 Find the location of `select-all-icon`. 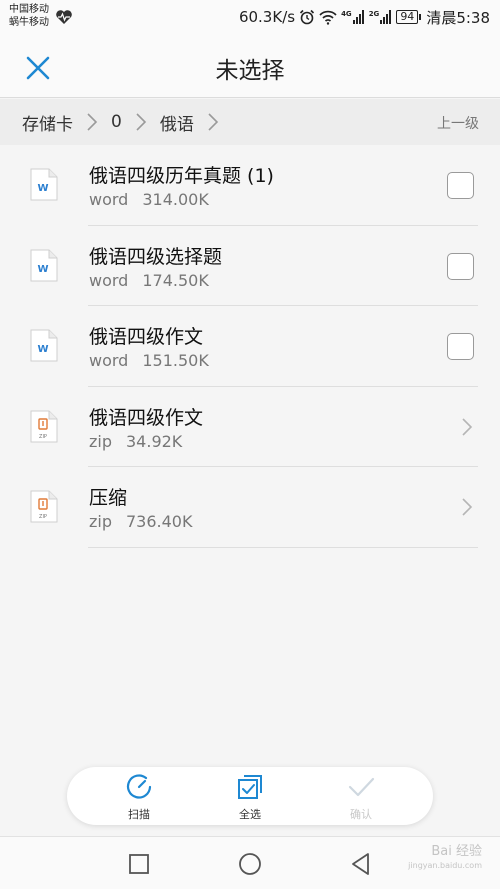

select-all-icon is located at coordinates (250, 787).